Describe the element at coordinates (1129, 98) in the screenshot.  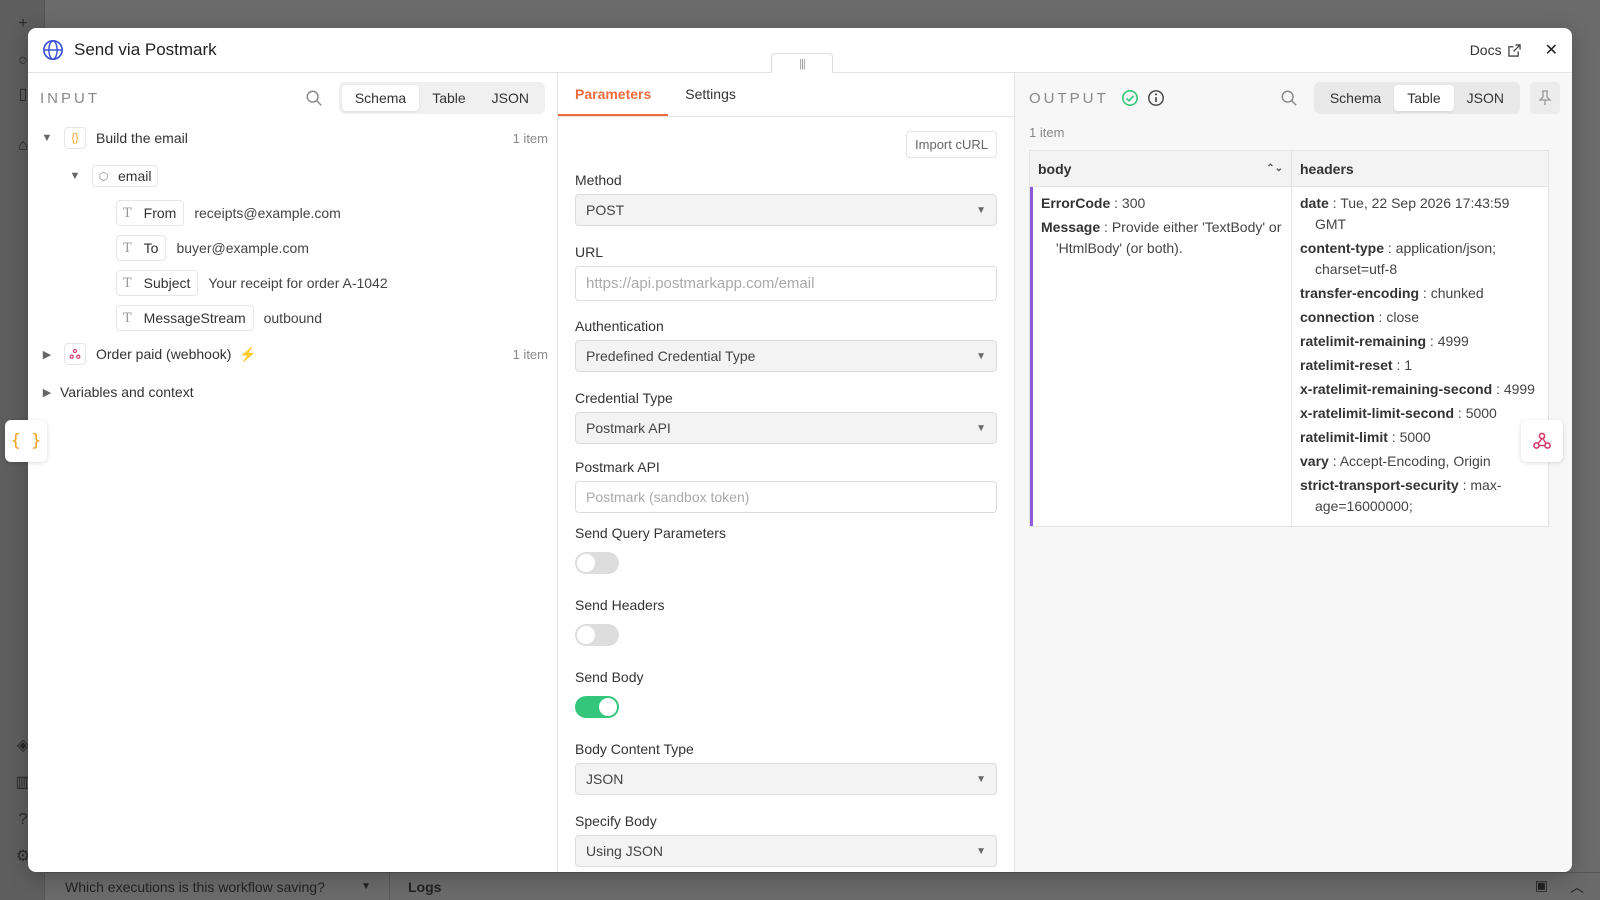
I see `success-check-icon` at that location.